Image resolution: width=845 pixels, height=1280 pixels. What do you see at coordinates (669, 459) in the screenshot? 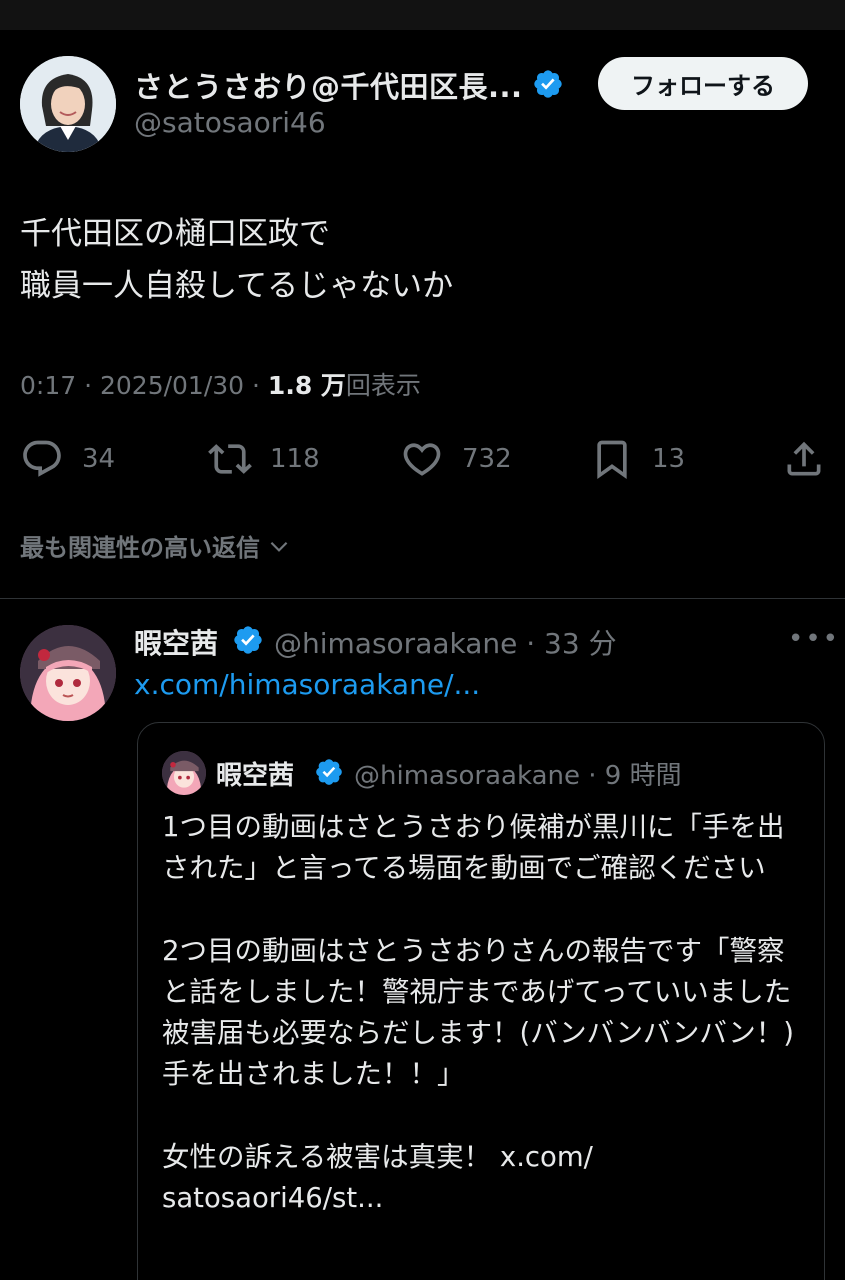
I see `bookmark-count: 13` at bounding box center [669, 459].